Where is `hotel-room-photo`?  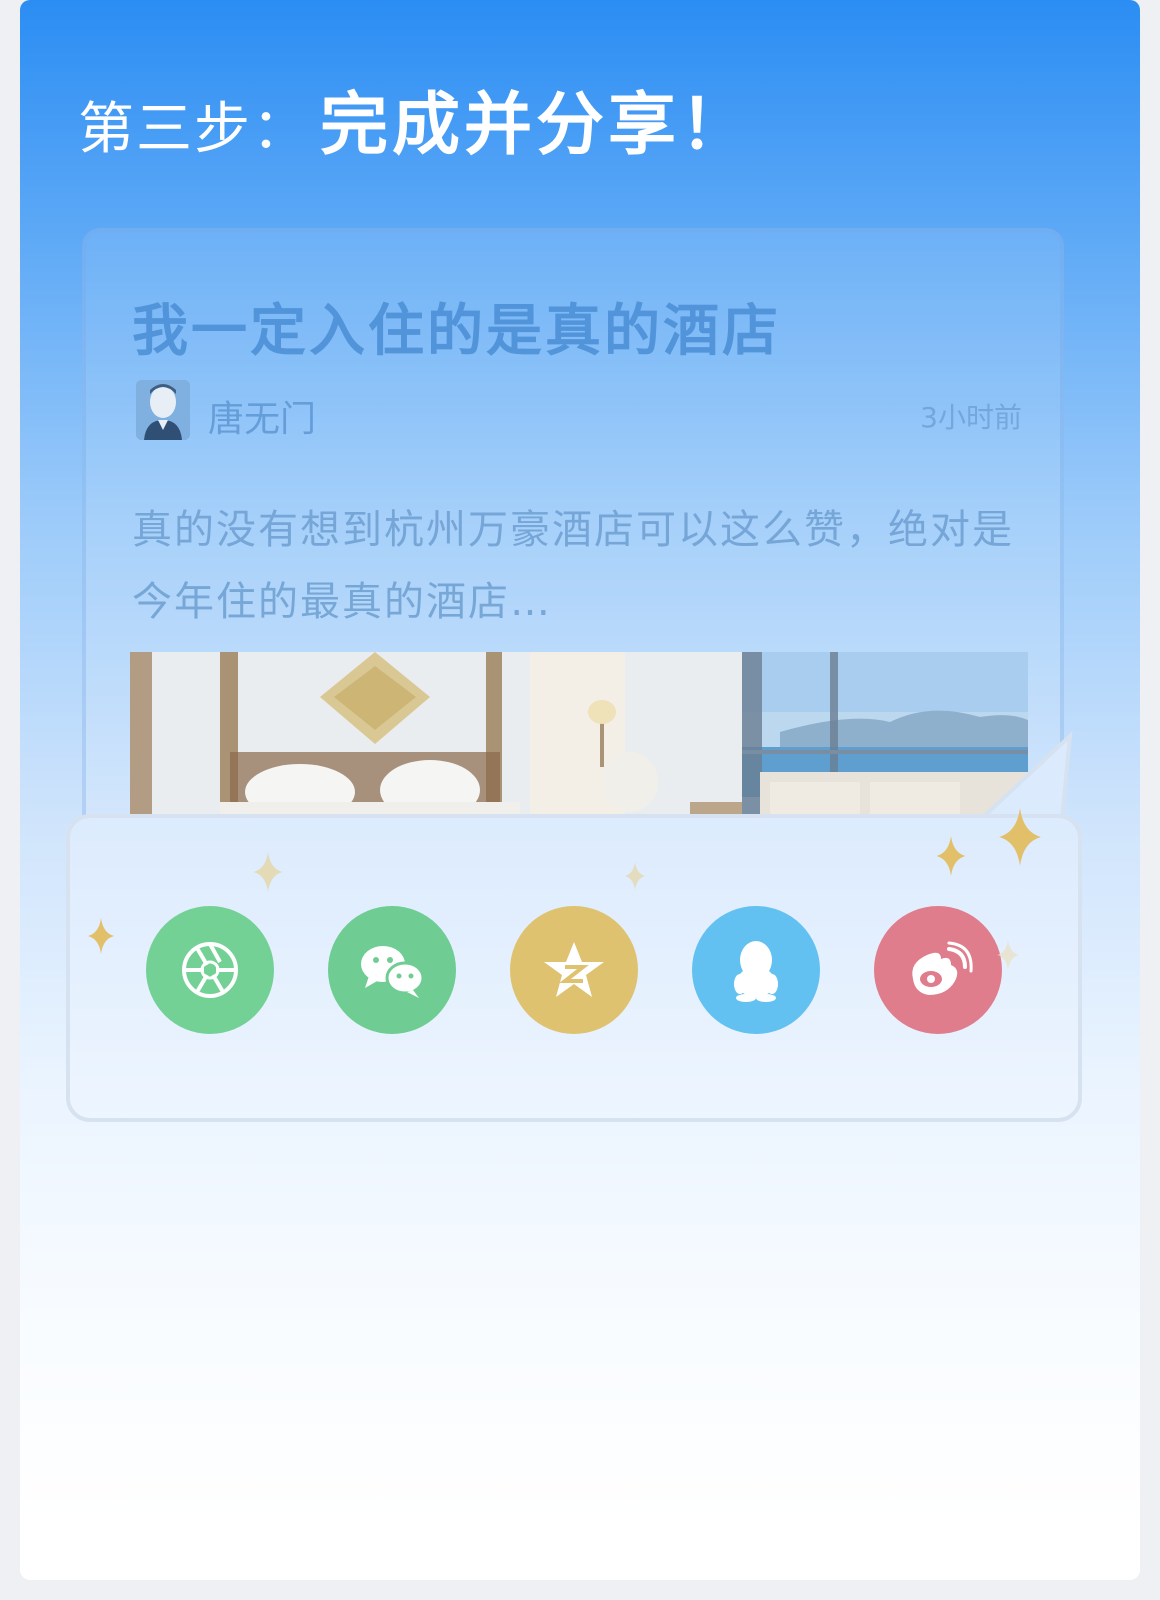
hotel-room-photo is located at coordinates (579, 737).